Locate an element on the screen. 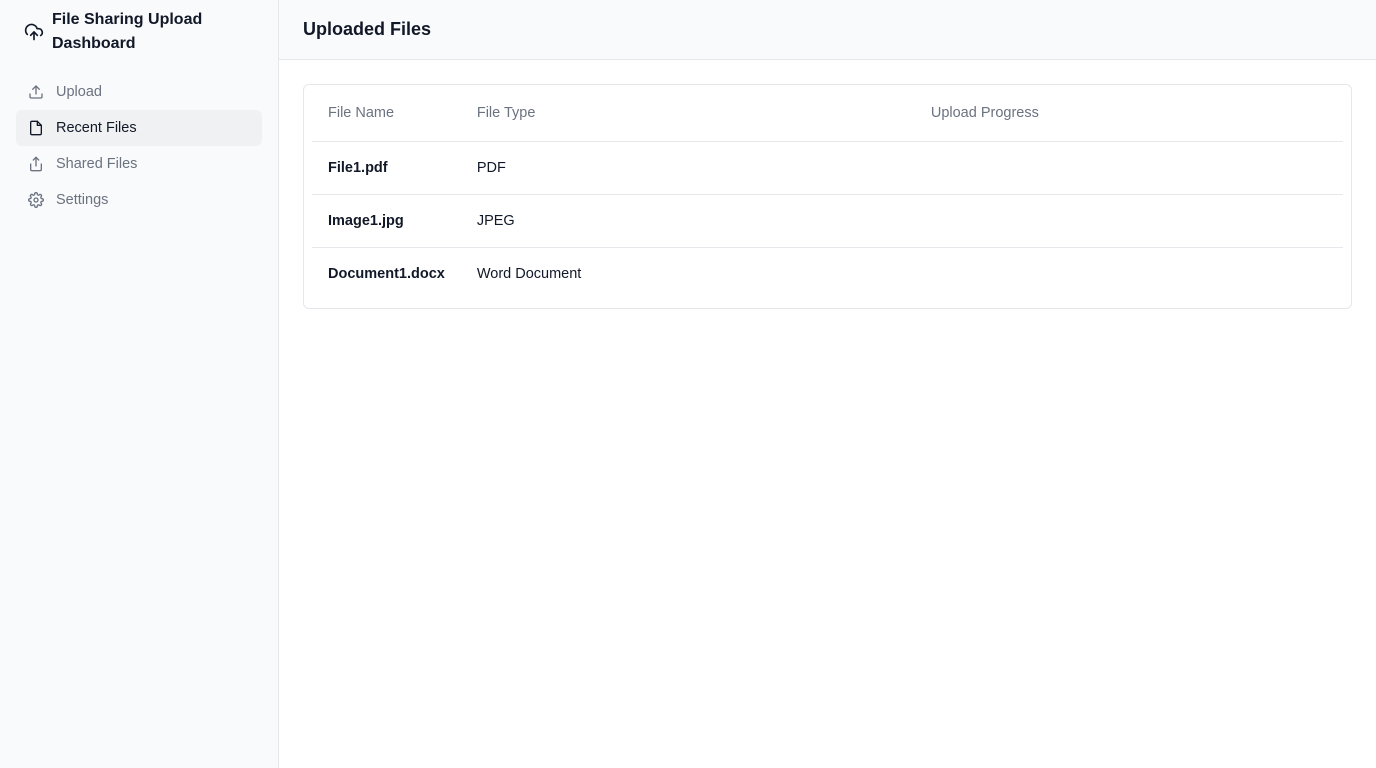  app-title: File Sharing Upload Dashboard is located at coordinates (127, 31).